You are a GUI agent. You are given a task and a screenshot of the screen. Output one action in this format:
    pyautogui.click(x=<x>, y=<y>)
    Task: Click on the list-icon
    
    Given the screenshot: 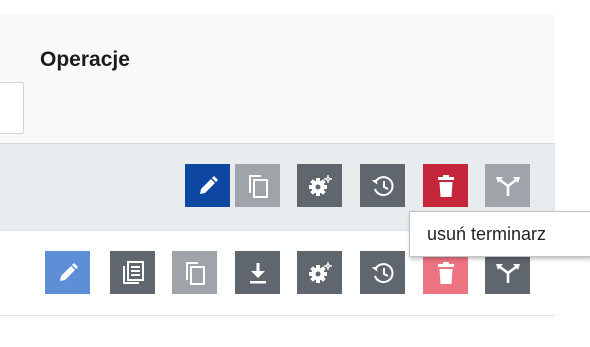 What is the action you would take?
    pyautogui.click(x=133, y=272)
    